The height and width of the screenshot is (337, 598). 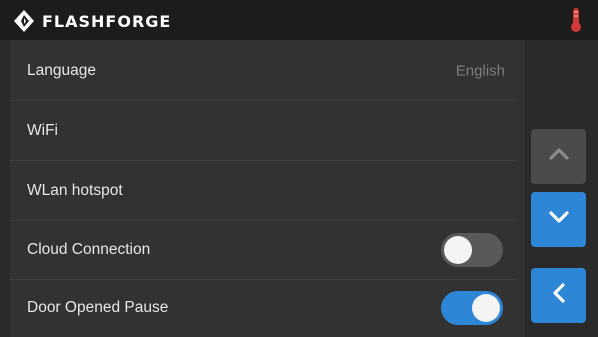 I want to click on back-button, so click(x=558, y=295).